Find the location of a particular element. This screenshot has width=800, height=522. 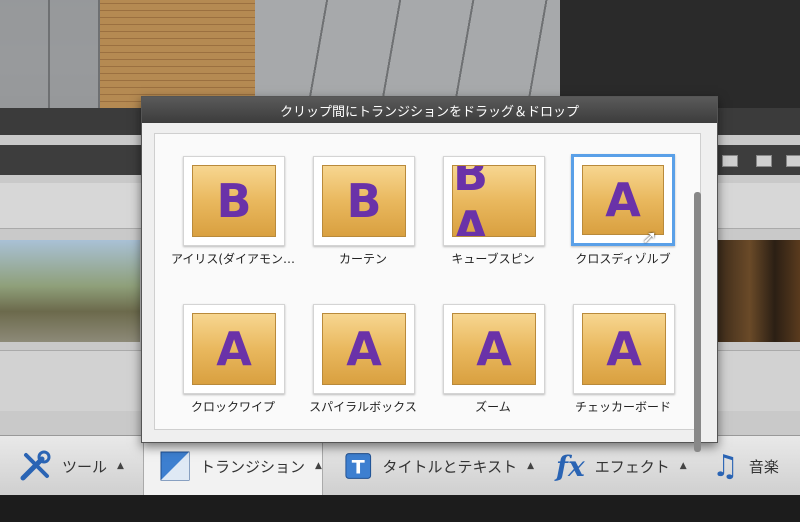

tools-button: ツール ▲ is located at coordinates (79, 466).